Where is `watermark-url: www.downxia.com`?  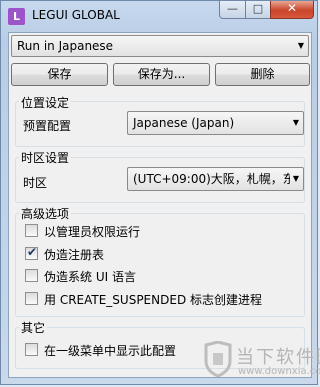 watermark-url: www.downxia.com is located at coordinates (279, 371).